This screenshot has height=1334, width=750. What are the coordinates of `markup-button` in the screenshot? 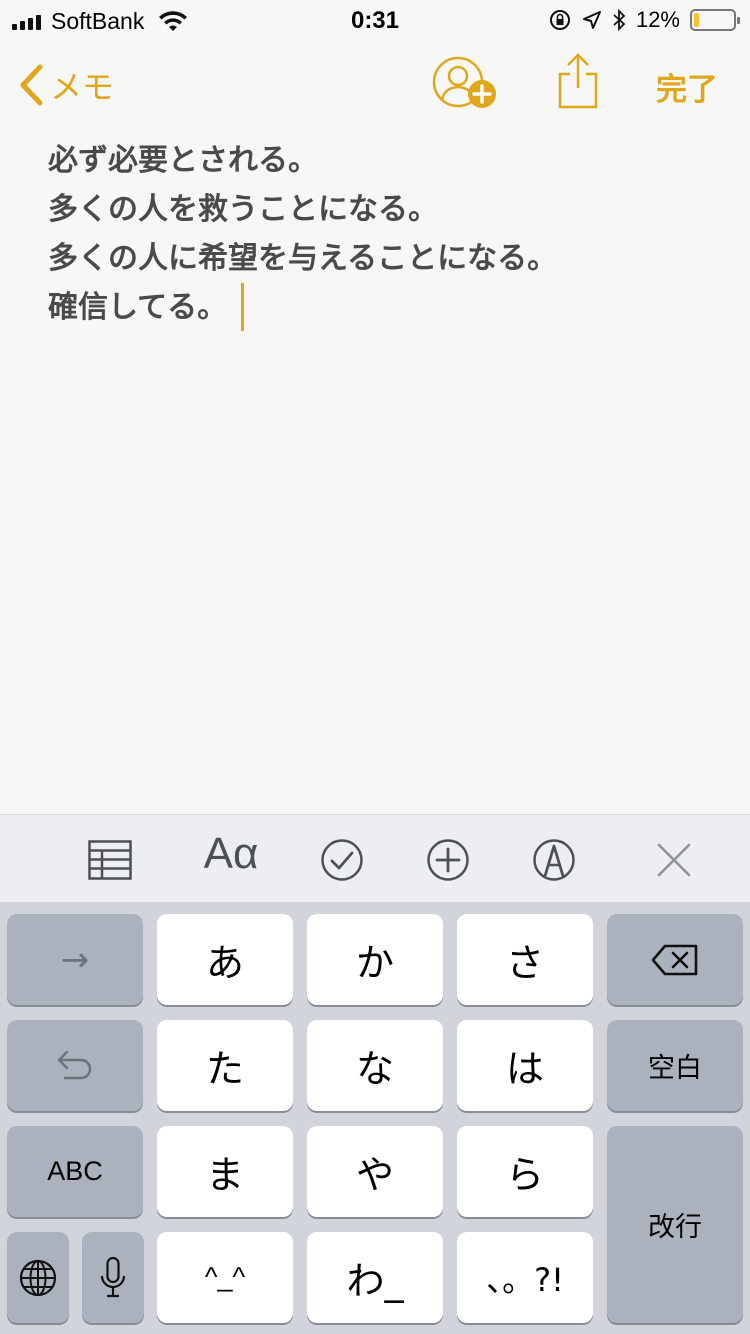 It's located at (554, 860).